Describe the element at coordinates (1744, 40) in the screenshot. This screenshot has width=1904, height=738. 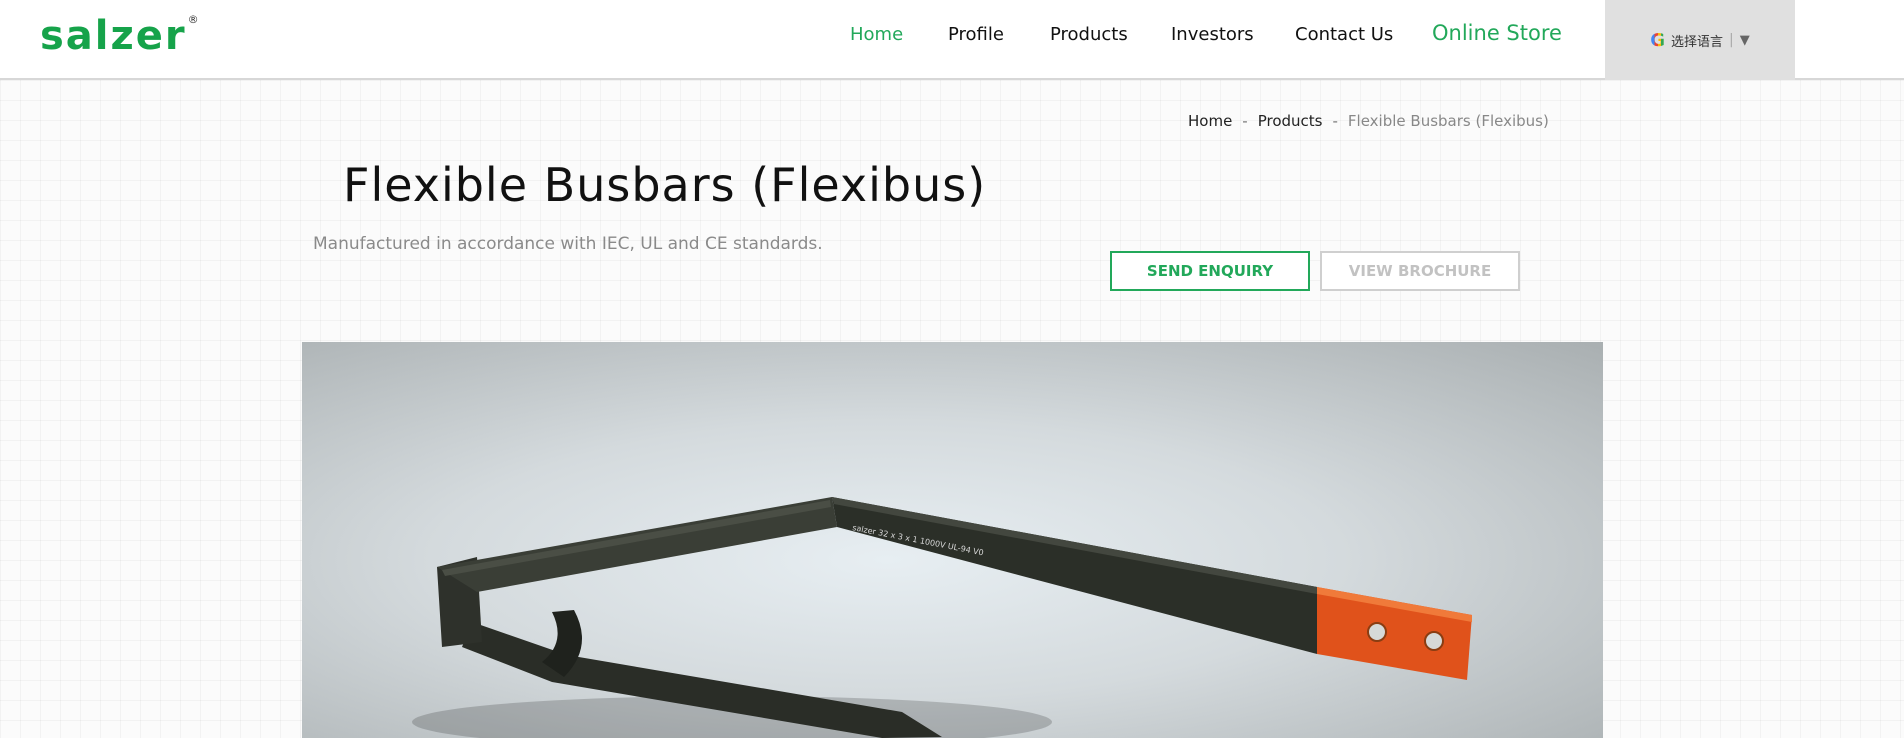
I see `caret-down-icon: ▼` at that location.